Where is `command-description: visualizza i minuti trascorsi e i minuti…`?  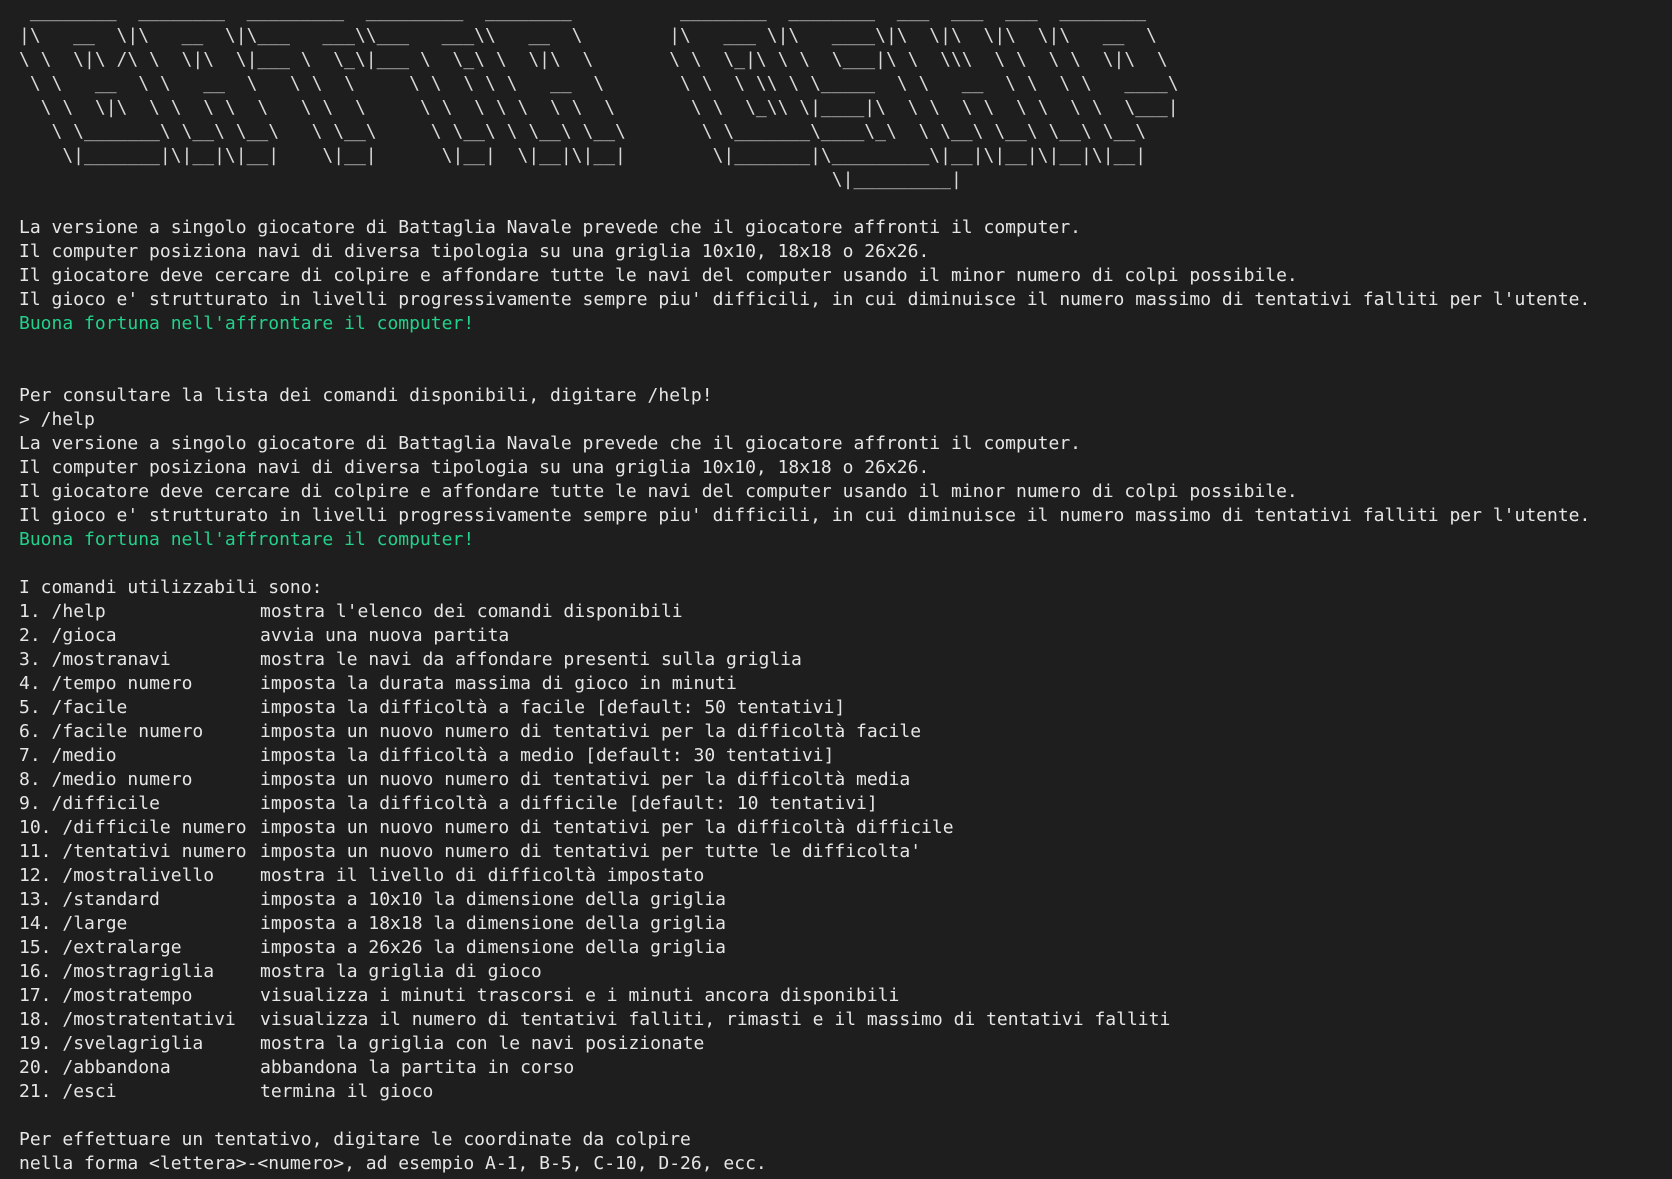 command-description: visualizza i minuti trascorsi e i minuti… is located at coordinates (580, 995).